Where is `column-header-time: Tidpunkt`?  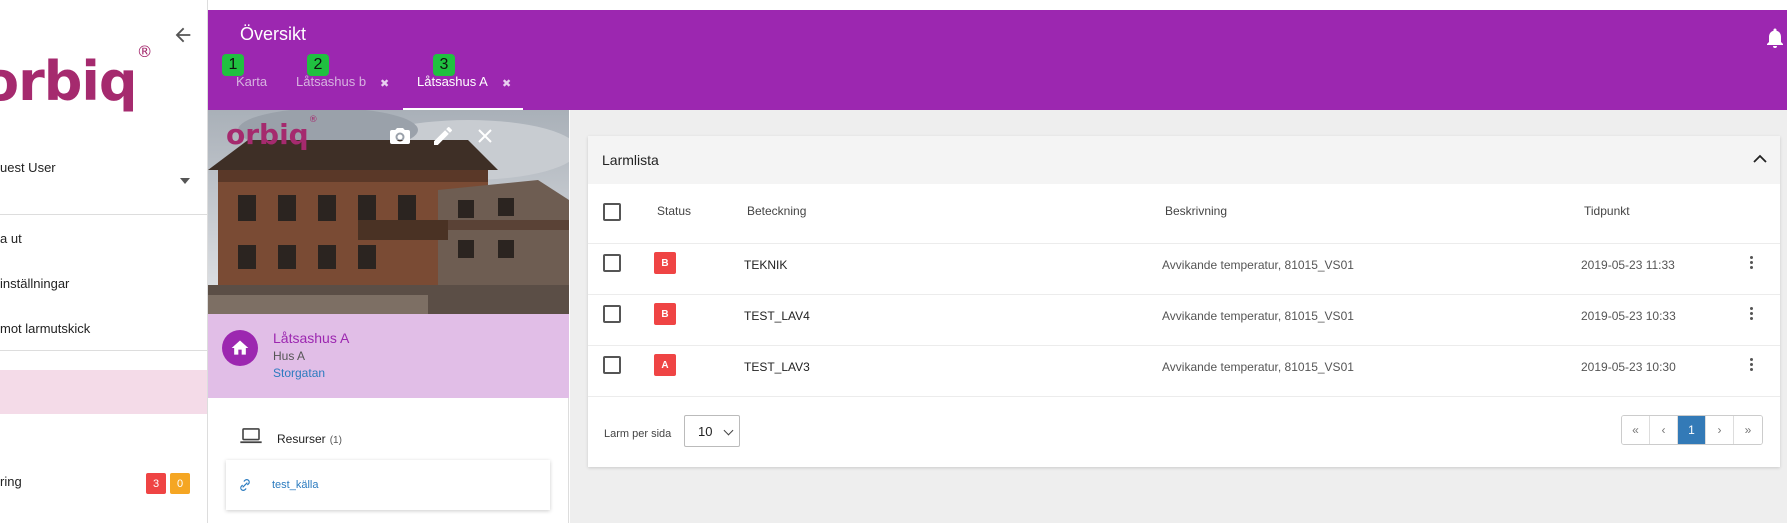 column-header-time: Tidpunkt is located at coordinates (1607, 211).